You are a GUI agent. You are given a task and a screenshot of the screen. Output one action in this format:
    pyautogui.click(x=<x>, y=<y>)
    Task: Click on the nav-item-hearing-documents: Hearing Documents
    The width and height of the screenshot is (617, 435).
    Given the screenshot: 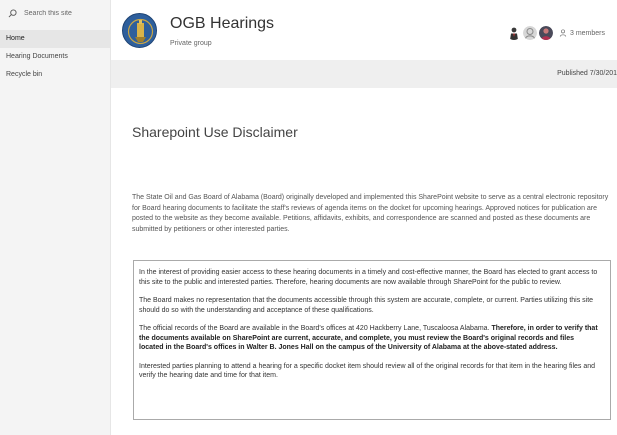 What is the action you would take?
    pyautogui.click(x=55, y=57)
    